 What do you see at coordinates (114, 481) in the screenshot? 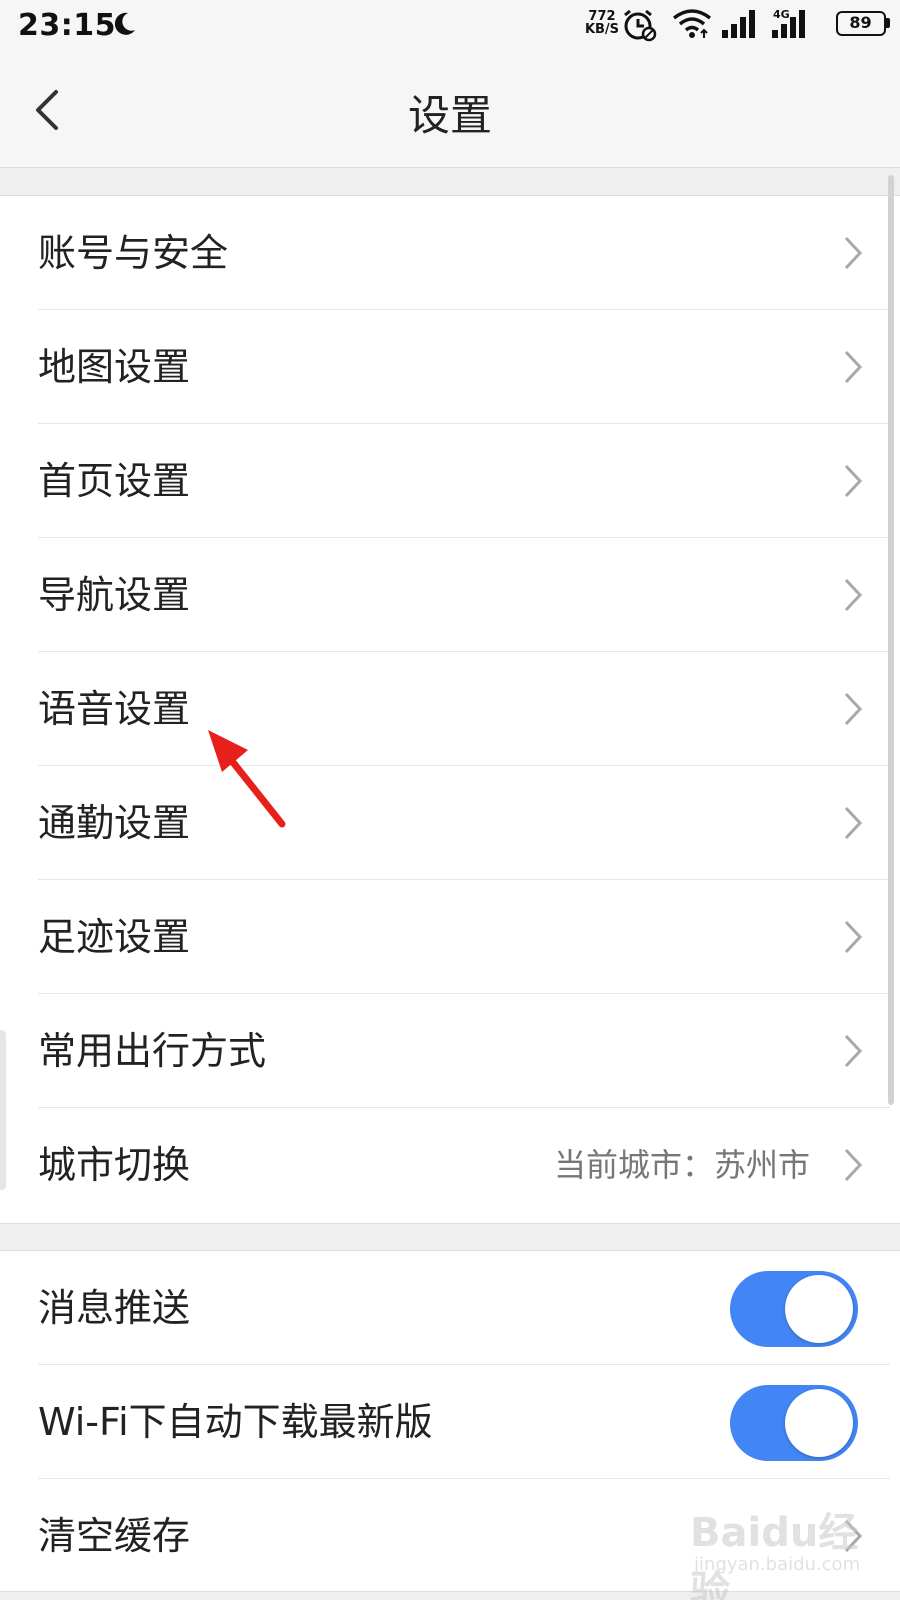
I see `settings-item-label: 首页设置` at bounding box center [114, 481].